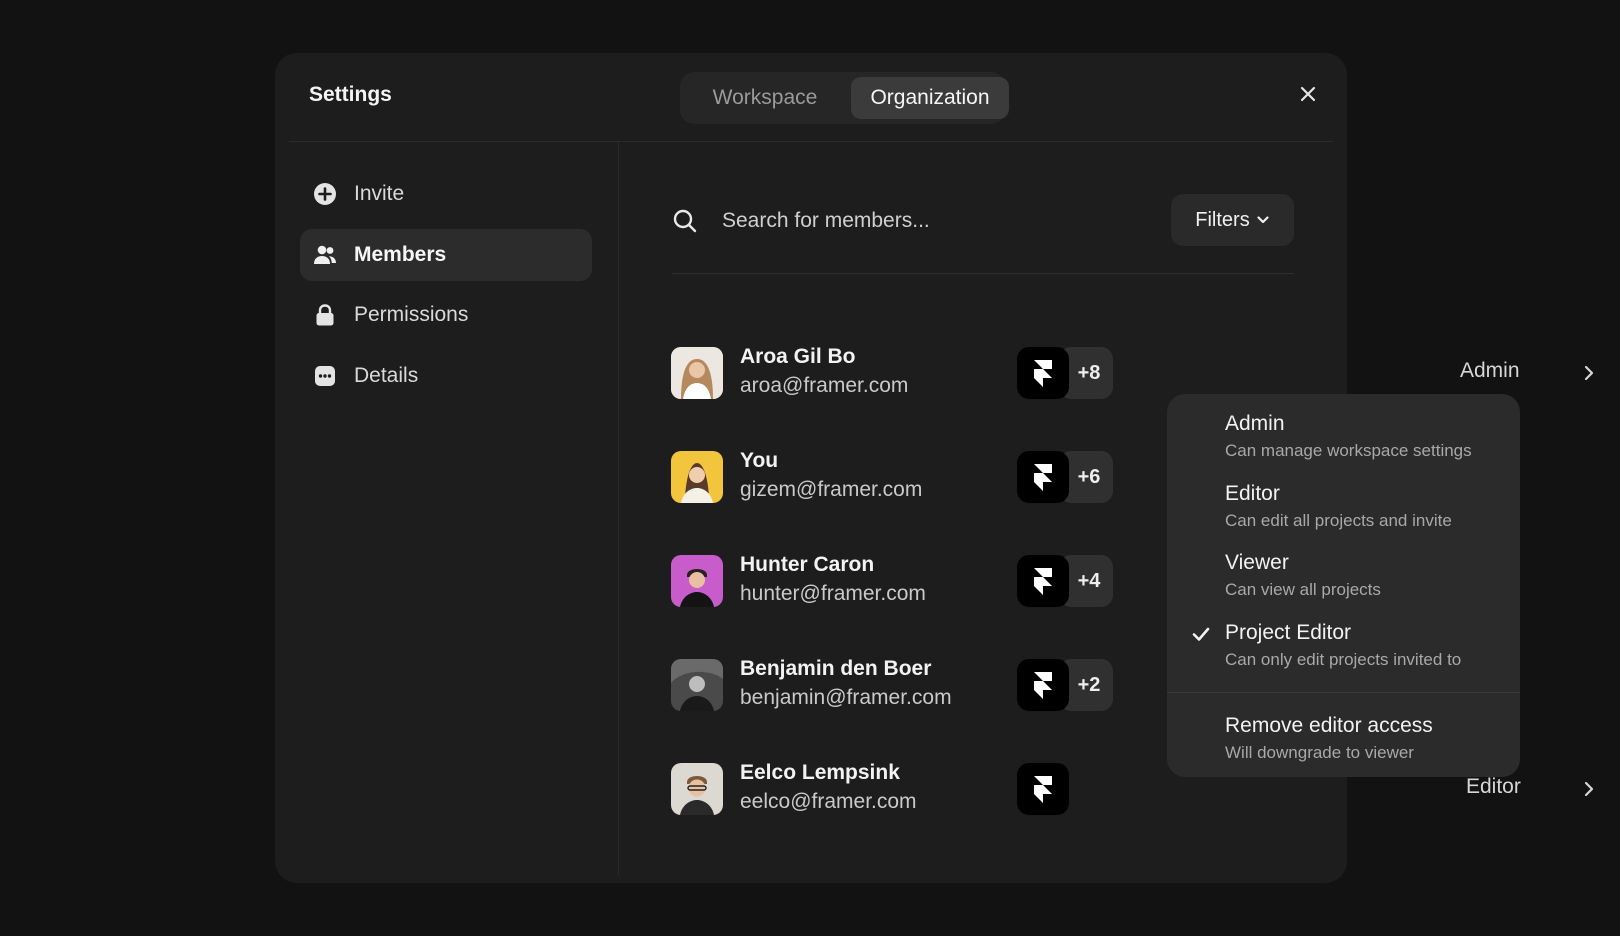  I want to click on member-name: You, so click(759, 460).